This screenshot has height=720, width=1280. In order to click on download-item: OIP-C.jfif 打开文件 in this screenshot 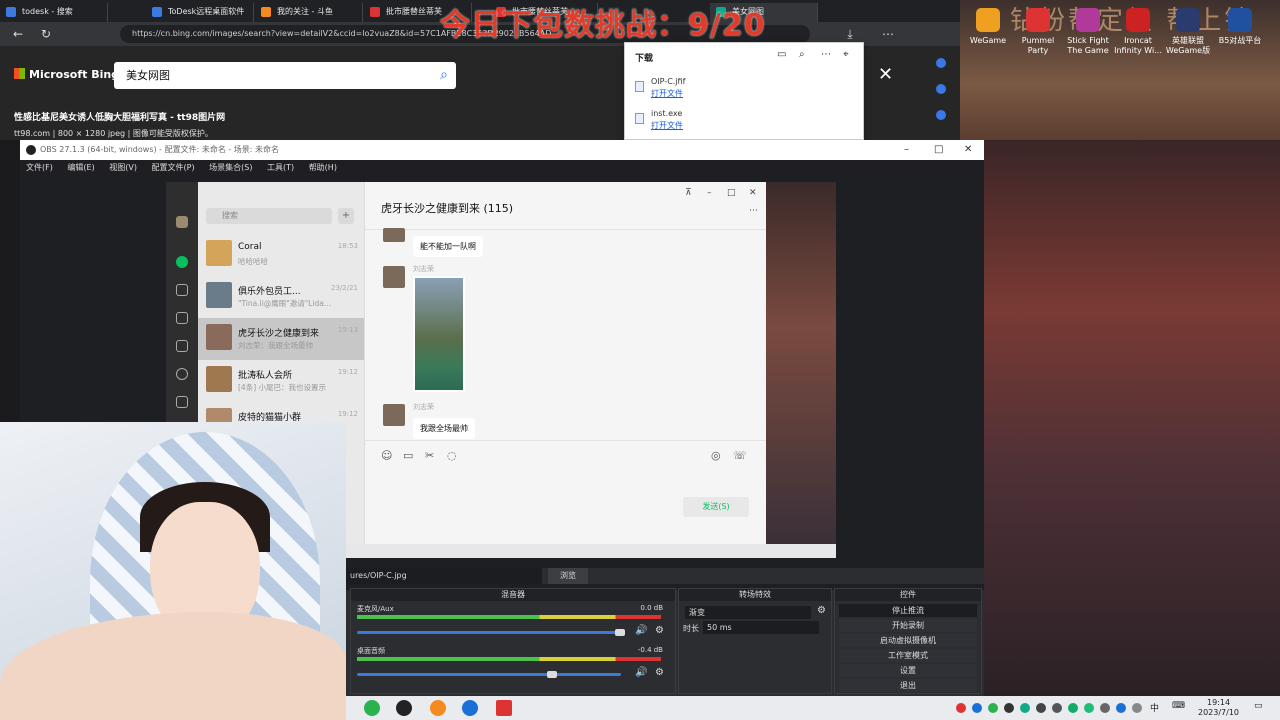, I will do `click(745, 91)`.